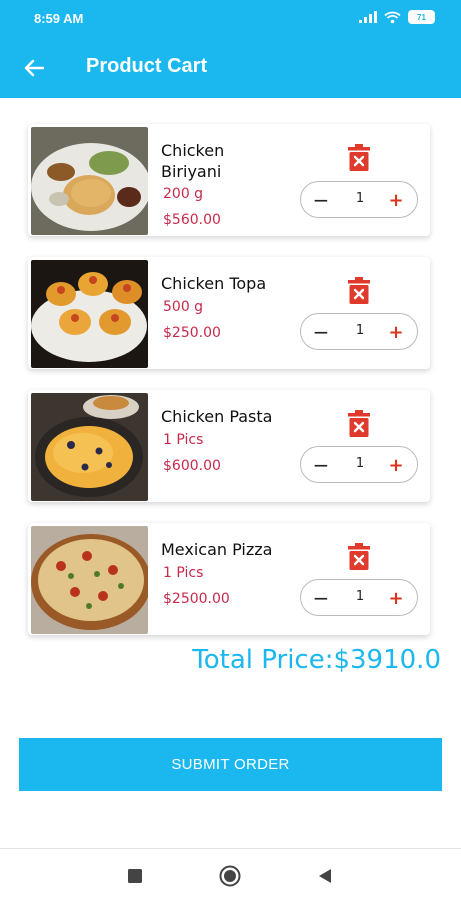 Image resolution: width=461 pixels, height=900 pixels. What do you see at coordinates (192, 466) in the screenshot?
I see `product-price: $600.00` at bounding box center [192, 466].